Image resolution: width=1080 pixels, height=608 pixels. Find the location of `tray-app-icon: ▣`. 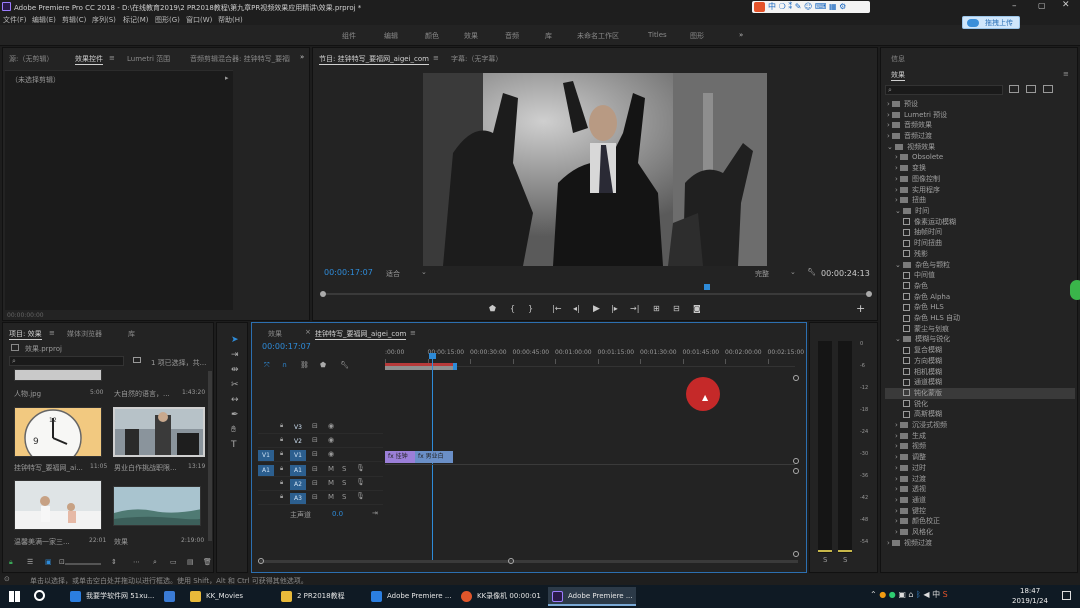

tray-app-icon: ▣ is located at coordinates (902, 594).